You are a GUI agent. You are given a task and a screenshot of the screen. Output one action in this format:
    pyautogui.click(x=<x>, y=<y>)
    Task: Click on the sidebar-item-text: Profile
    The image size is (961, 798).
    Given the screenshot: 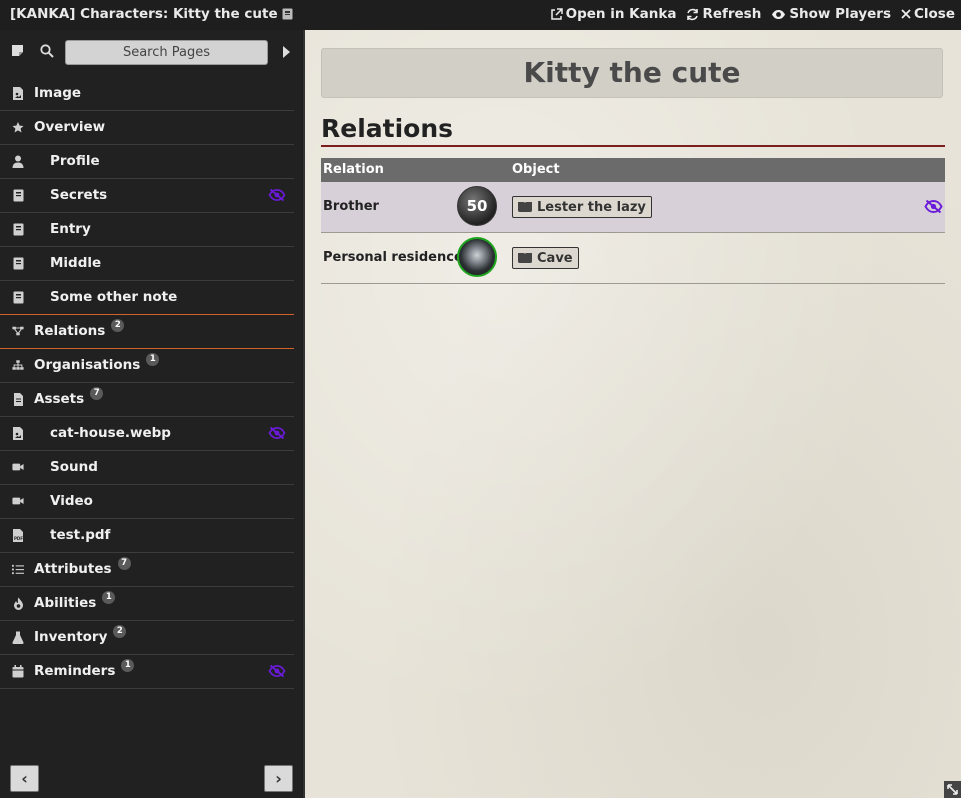 What is the action you would take?
    pyautogui.click(x=75, y=161)
    